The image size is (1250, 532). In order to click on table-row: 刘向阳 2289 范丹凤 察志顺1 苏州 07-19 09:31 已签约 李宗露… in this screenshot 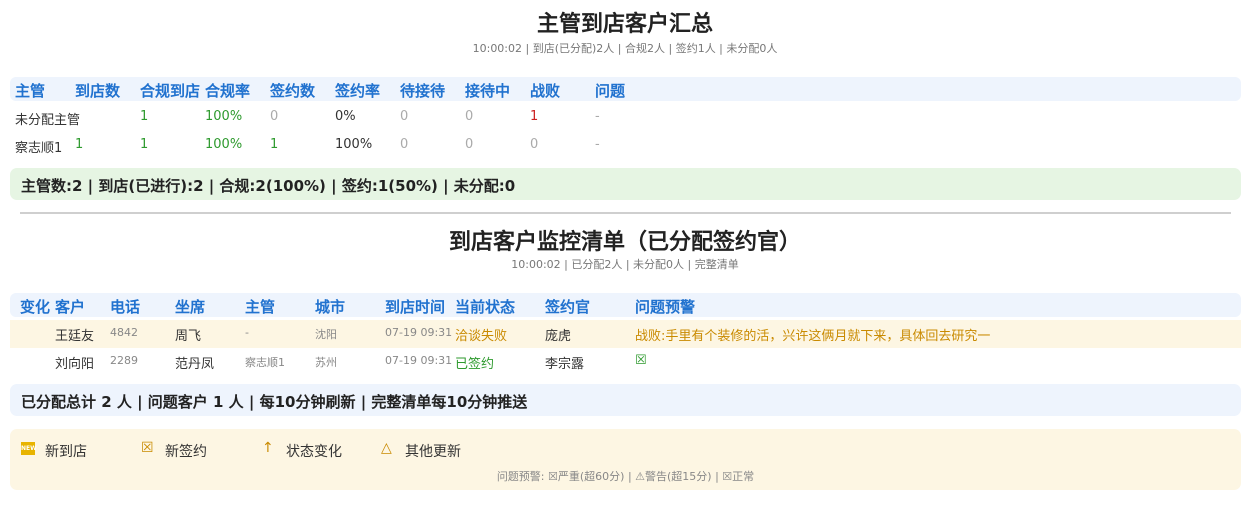, I will do `click(625, 362)`.